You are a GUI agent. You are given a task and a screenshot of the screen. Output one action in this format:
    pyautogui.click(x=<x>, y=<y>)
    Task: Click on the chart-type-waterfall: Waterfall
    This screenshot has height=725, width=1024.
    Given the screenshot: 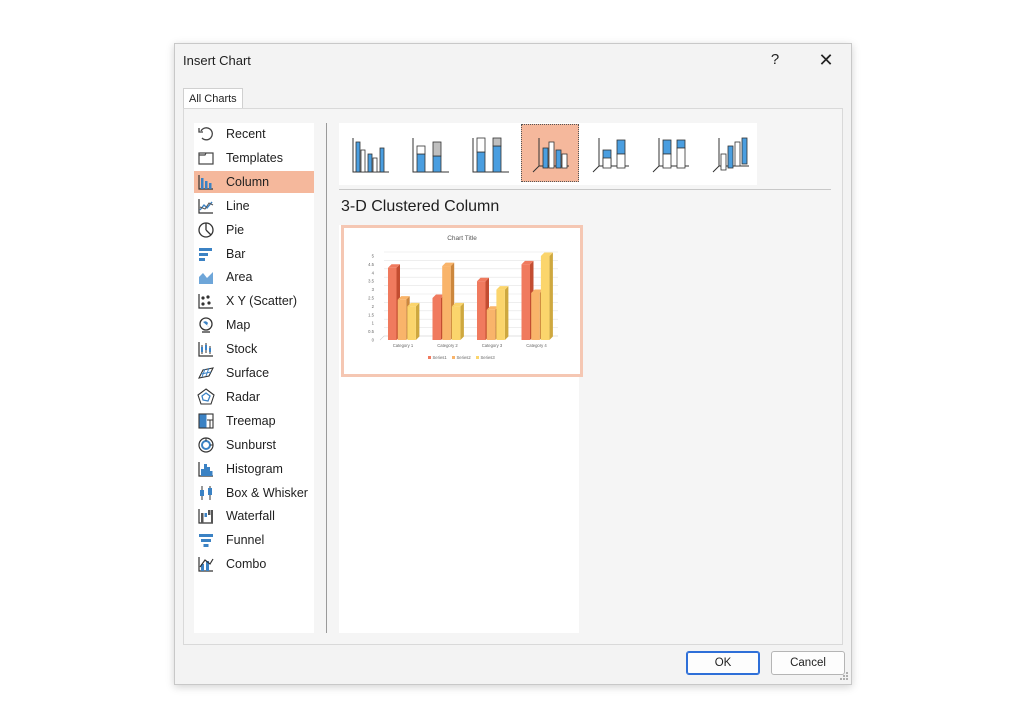 What is the action you would take?
    pyautogui.click(x=254, y=516)
    